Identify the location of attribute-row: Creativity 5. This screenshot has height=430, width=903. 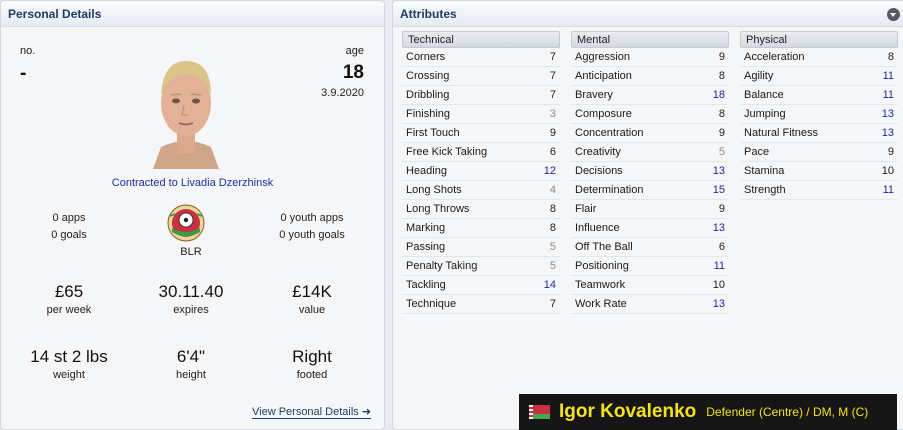
(650, 152).